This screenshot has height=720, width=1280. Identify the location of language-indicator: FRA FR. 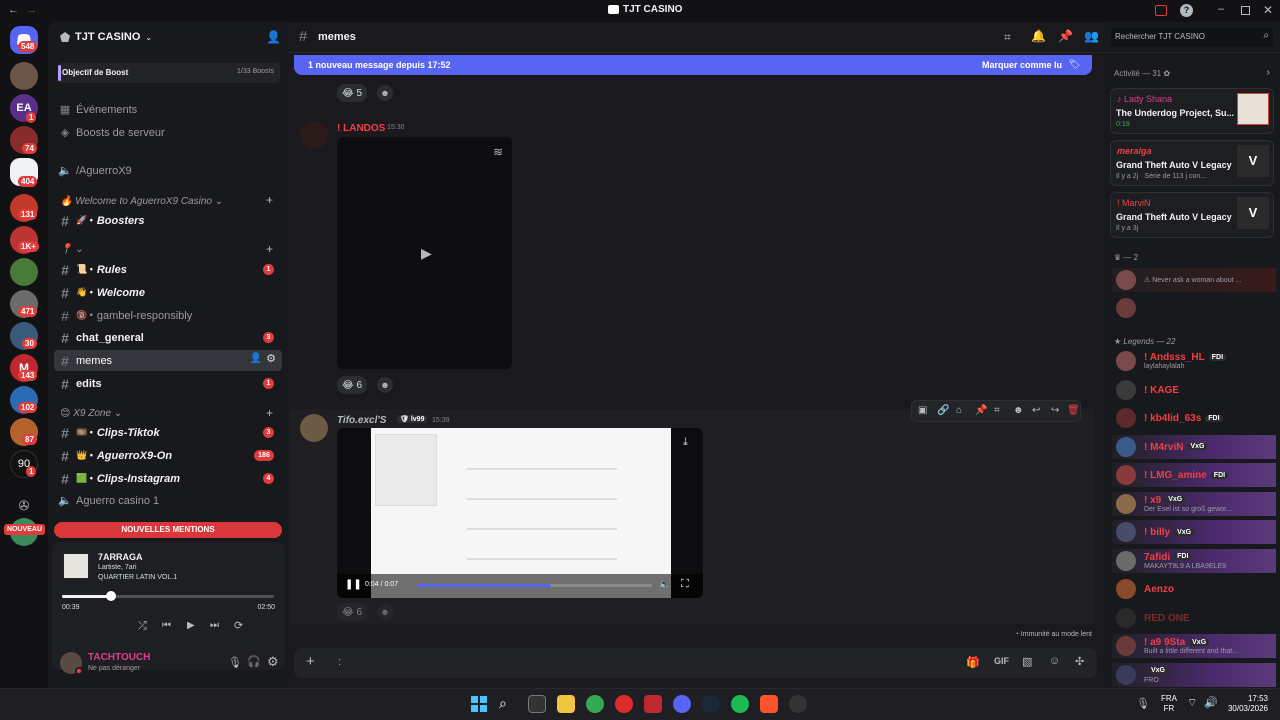
(1169, 704).